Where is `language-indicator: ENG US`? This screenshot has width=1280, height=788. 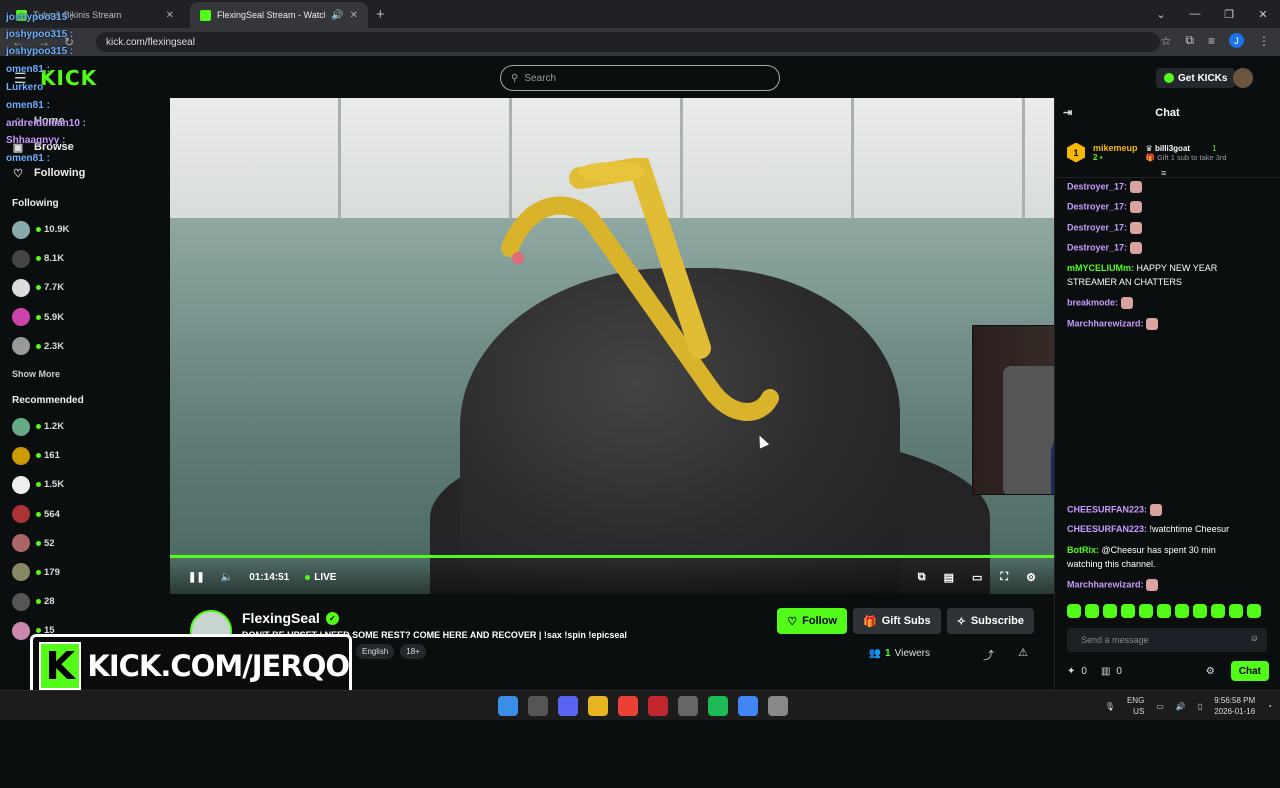 language-indicator: ENG US is located at coordinates (1135, 706).